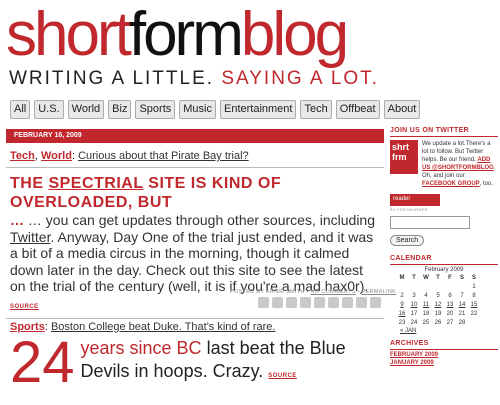 Image resolution: width=500 pixels, height=405 pixels. Describe the element at coordinates (414, 313) in the screenshot. I see `calendar-day: 17` at that location.